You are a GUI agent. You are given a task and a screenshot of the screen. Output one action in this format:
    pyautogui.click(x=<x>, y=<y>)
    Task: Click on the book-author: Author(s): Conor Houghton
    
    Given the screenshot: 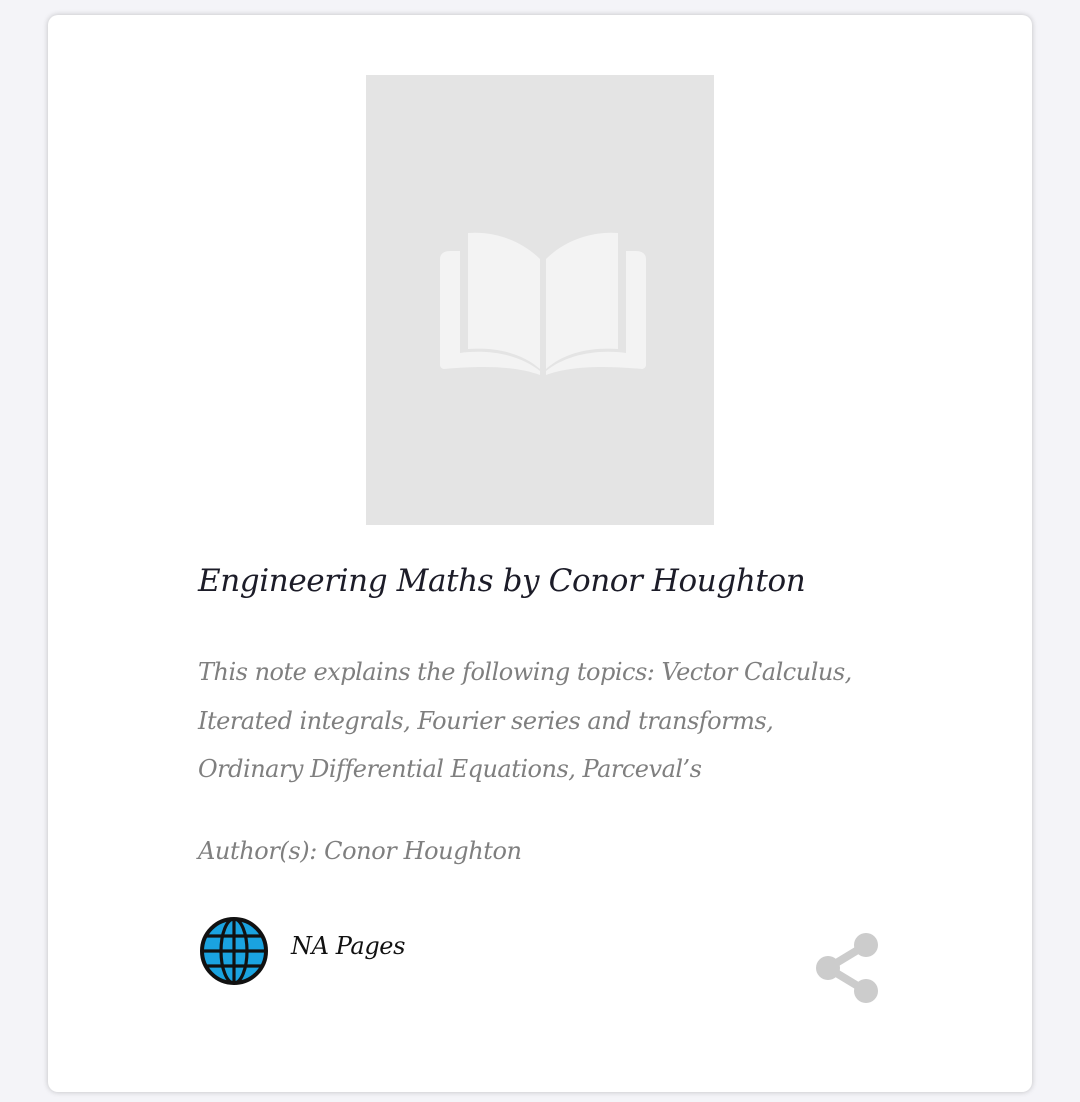 What is the action you would take?
    pyautogui.click(x=360, y=851)
    